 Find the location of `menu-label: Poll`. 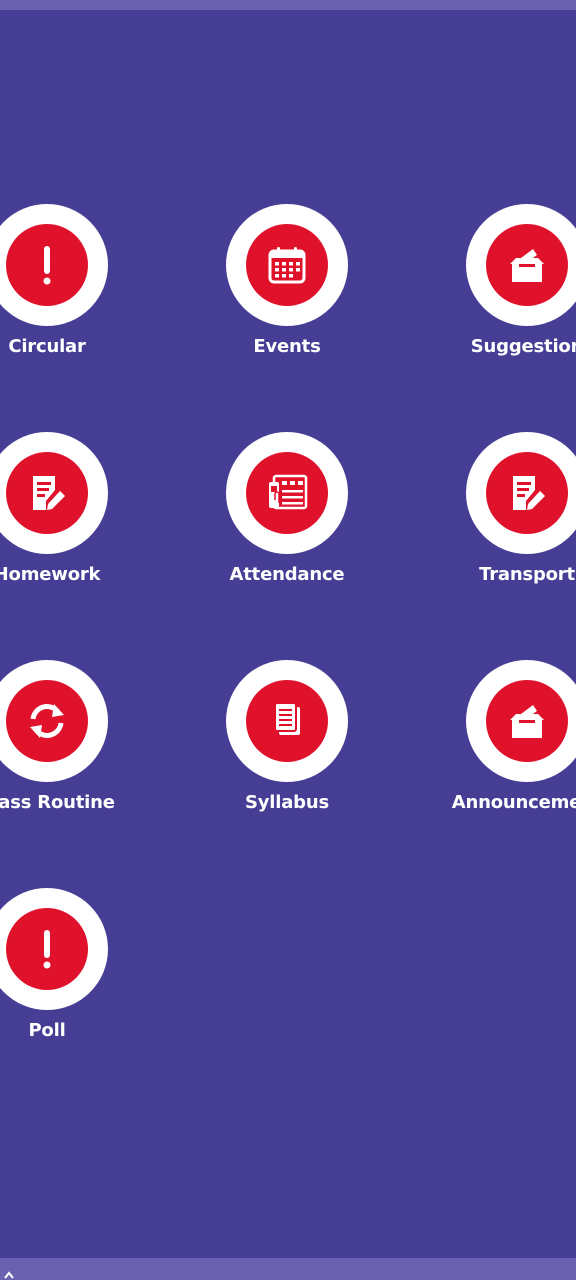

menu-label: Poll is located at coordinates (47, 1030).